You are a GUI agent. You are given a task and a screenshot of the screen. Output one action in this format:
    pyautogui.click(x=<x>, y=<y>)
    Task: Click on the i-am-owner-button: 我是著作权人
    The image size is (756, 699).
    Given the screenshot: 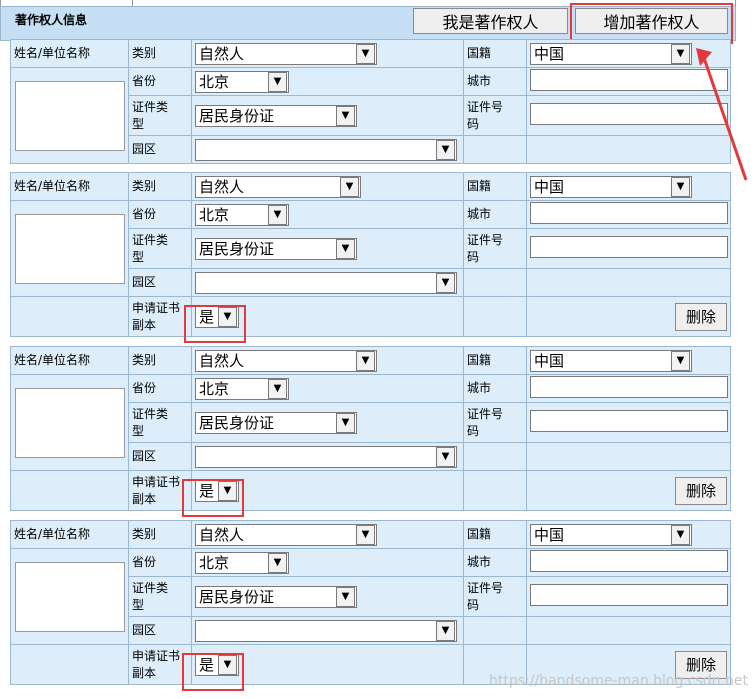 What is the action you would take?
    pyautogui.click(x=490, y=21)
    